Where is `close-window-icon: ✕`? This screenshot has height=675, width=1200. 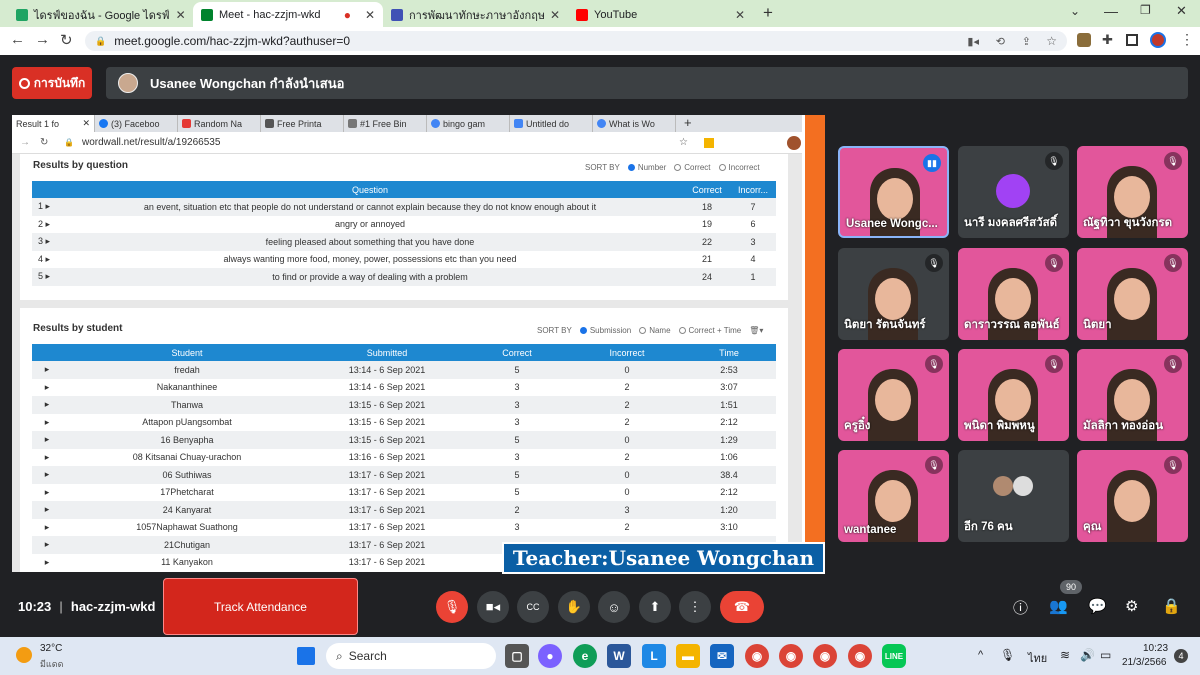
close-window-icon: ✕ is located at coordinates (1181, 11).